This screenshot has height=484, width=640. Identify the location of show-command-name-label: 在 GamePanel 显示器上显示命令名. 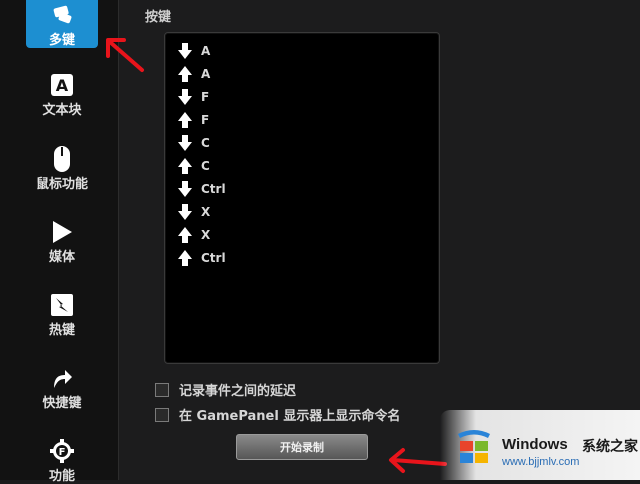
(290, 416).